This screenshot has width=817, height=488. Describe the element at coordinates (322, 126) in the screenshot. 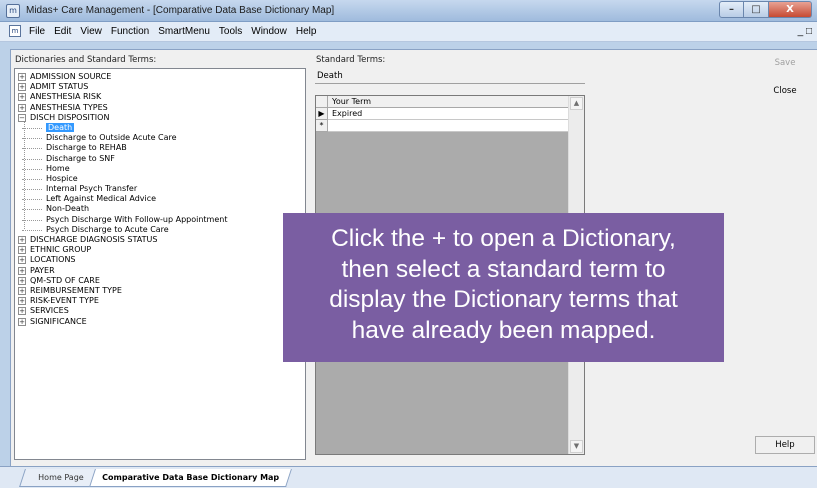

I see `new-row-indicator: *` at that location.